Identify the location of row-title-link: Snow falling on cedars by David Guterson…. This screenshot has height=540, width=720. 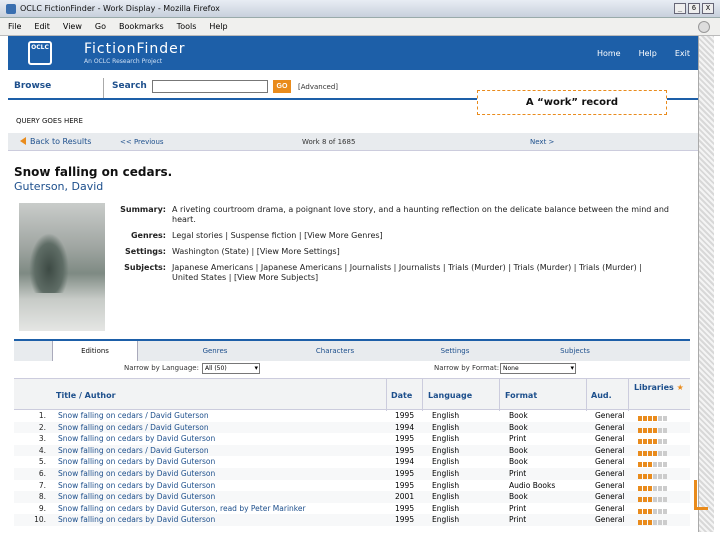
(223, 508).